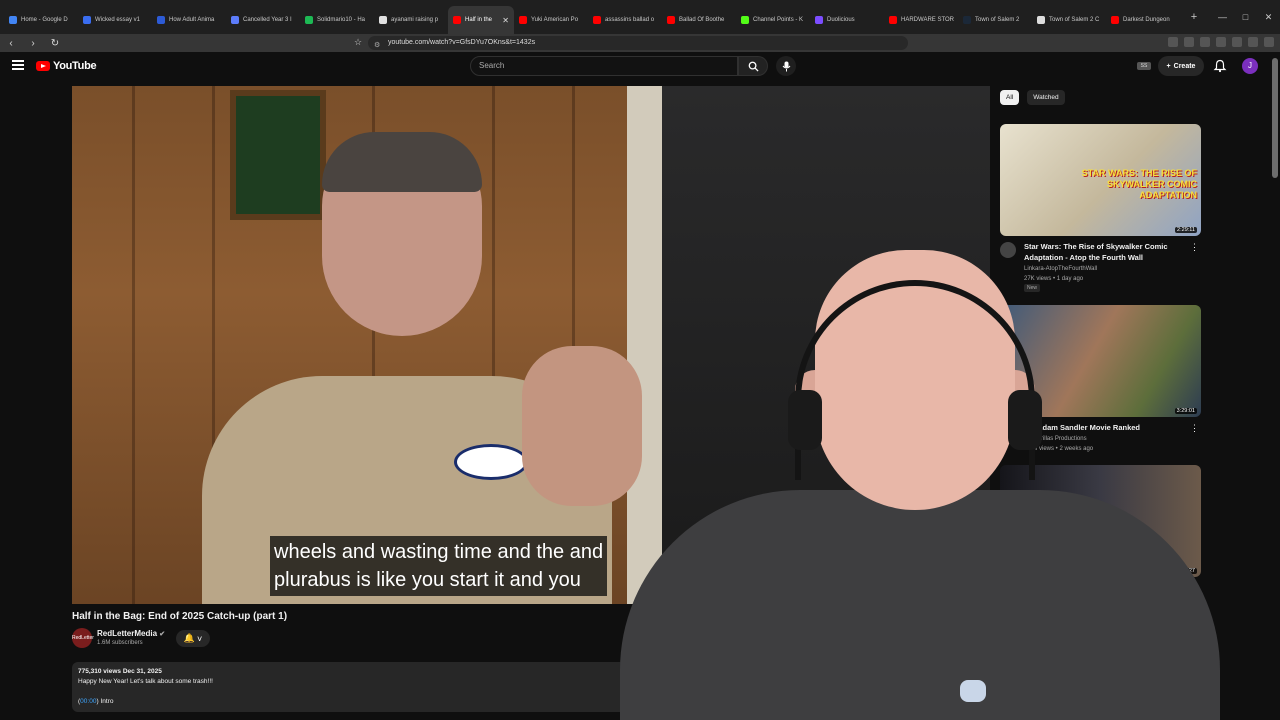 This screenshot has height=720, width=1280. What do you see at coordinates (263, 20) in the screenshot?
I see `browser-tab: Cancelled Year 3 I` at bounding box center [263, 20].